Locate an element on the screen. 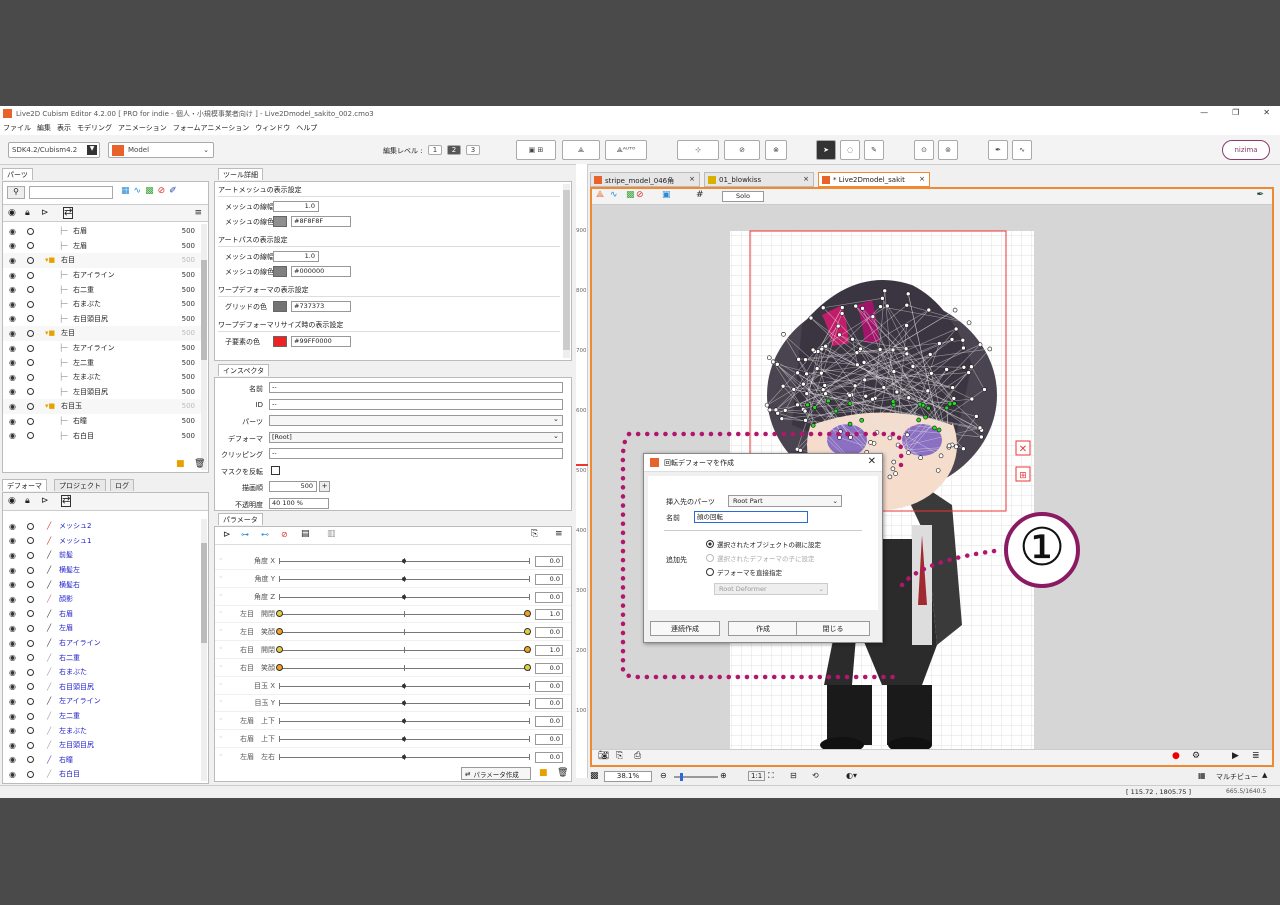  forward-icon: ⊳ is located at coordinates (45, 501).